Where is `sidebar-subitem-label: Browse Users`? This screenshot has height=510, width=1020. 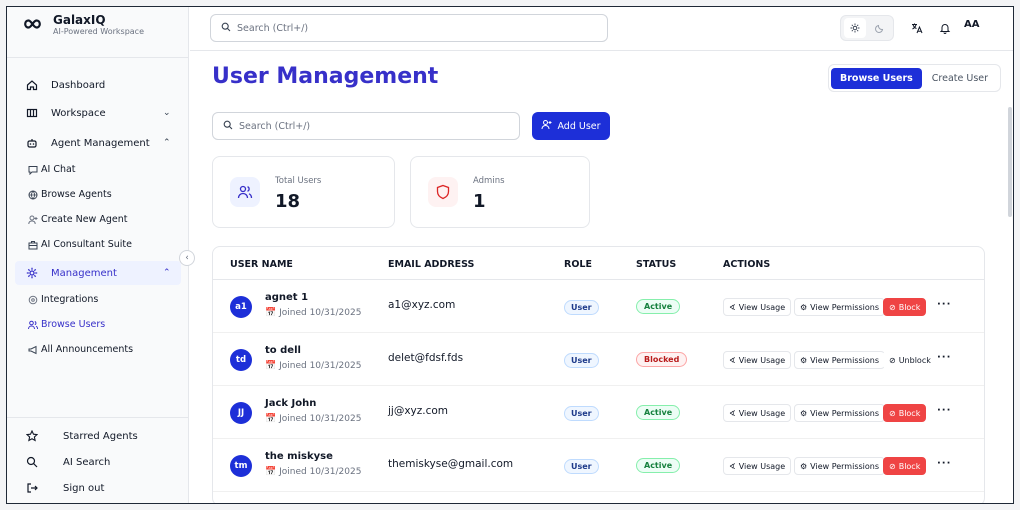 sidebar-subitem-label: Browse Users is located at coordinates (73, 324).